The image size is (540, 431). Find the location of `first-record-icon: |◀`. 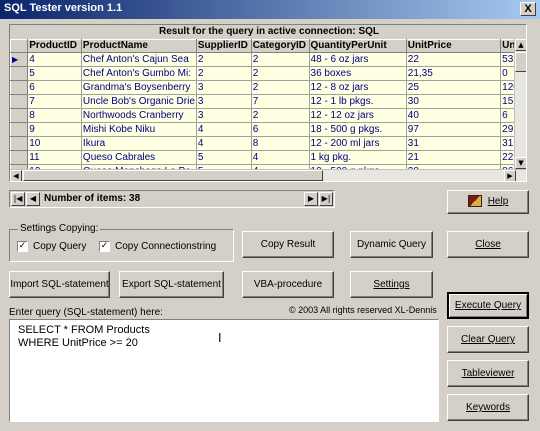

first-record-icon: |◀ is located at coordinates (18, 199).